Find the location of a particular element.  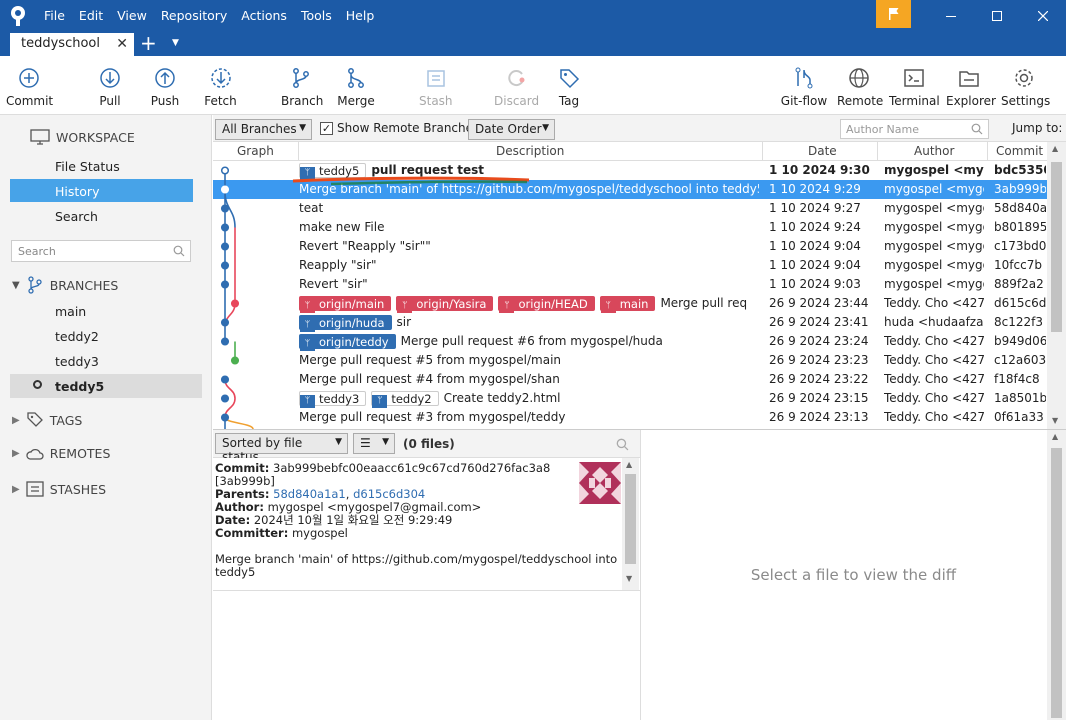

details-scrollbar: ▲ ▼ is located at coordinates (630, 524).